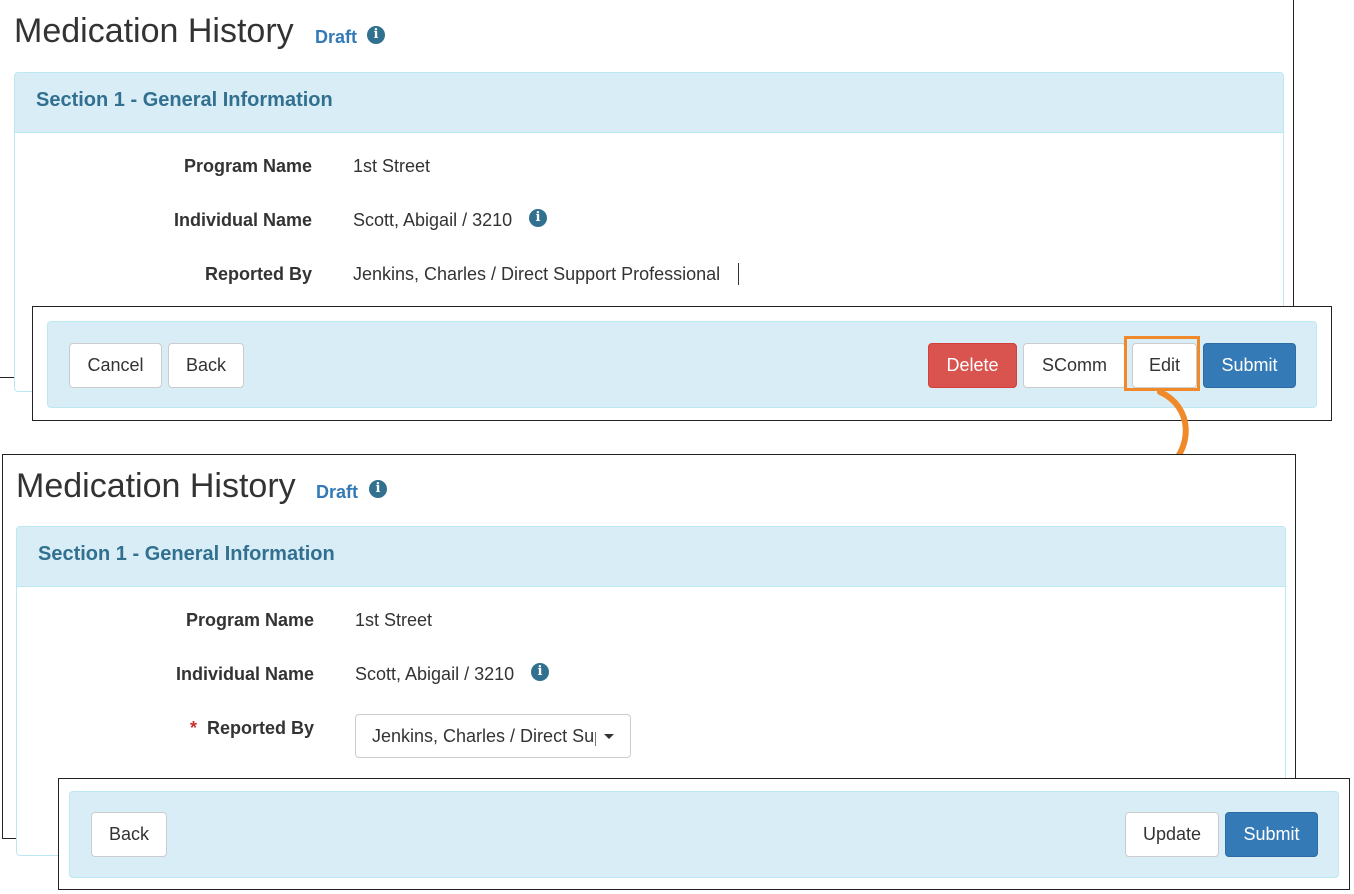  I want to click on edit-button-highlight, so click(1162, 363).